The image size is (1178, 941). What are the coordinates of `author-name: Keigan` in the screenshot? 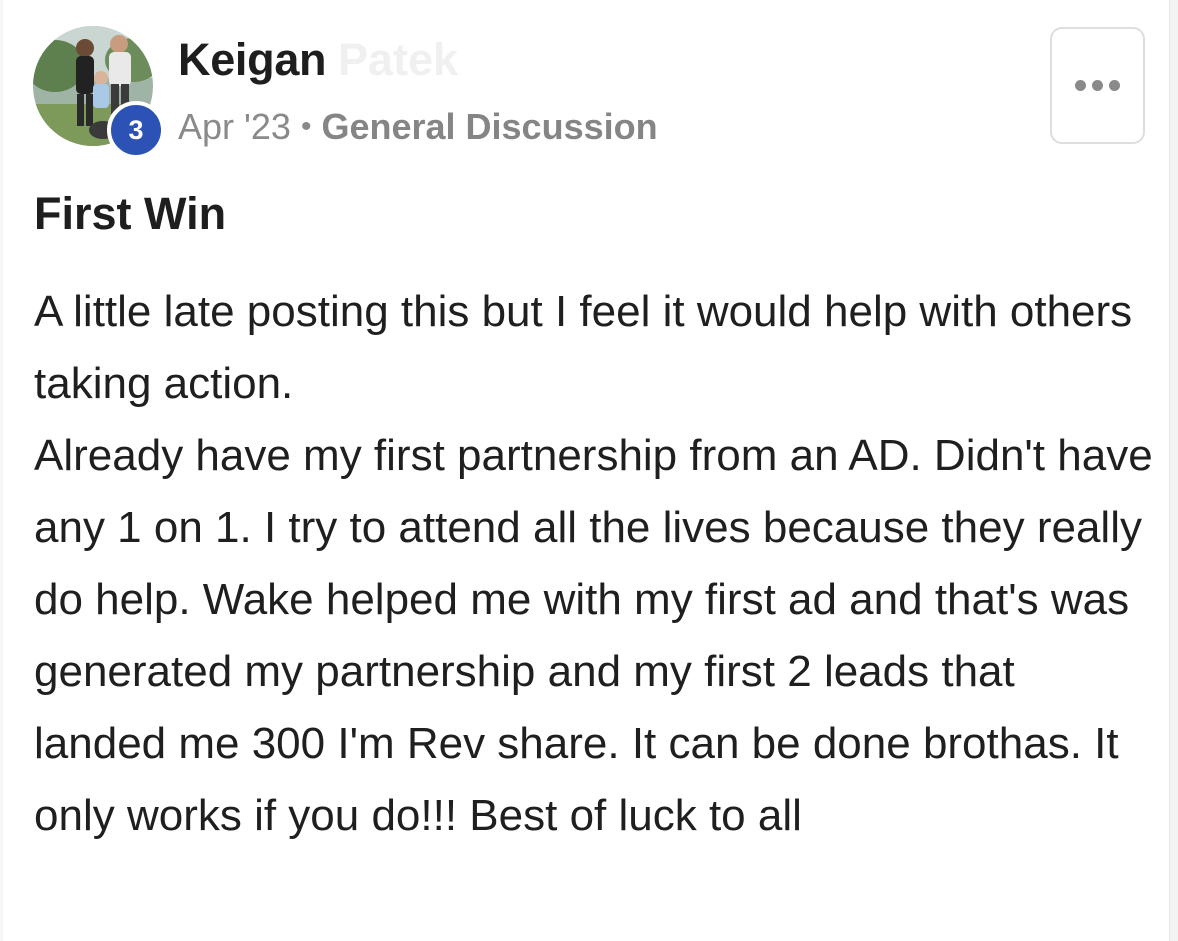 It's located at (252, 60).